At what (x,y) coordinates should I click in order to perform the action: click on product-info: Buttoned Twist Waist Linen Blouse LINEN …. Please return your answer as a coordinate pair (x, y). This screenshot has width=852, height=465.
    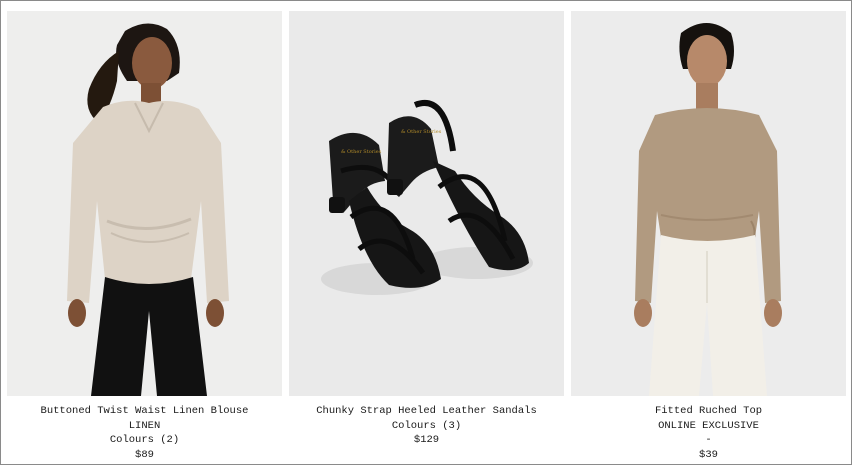
    Looking at the image, I should click on (144, 433).